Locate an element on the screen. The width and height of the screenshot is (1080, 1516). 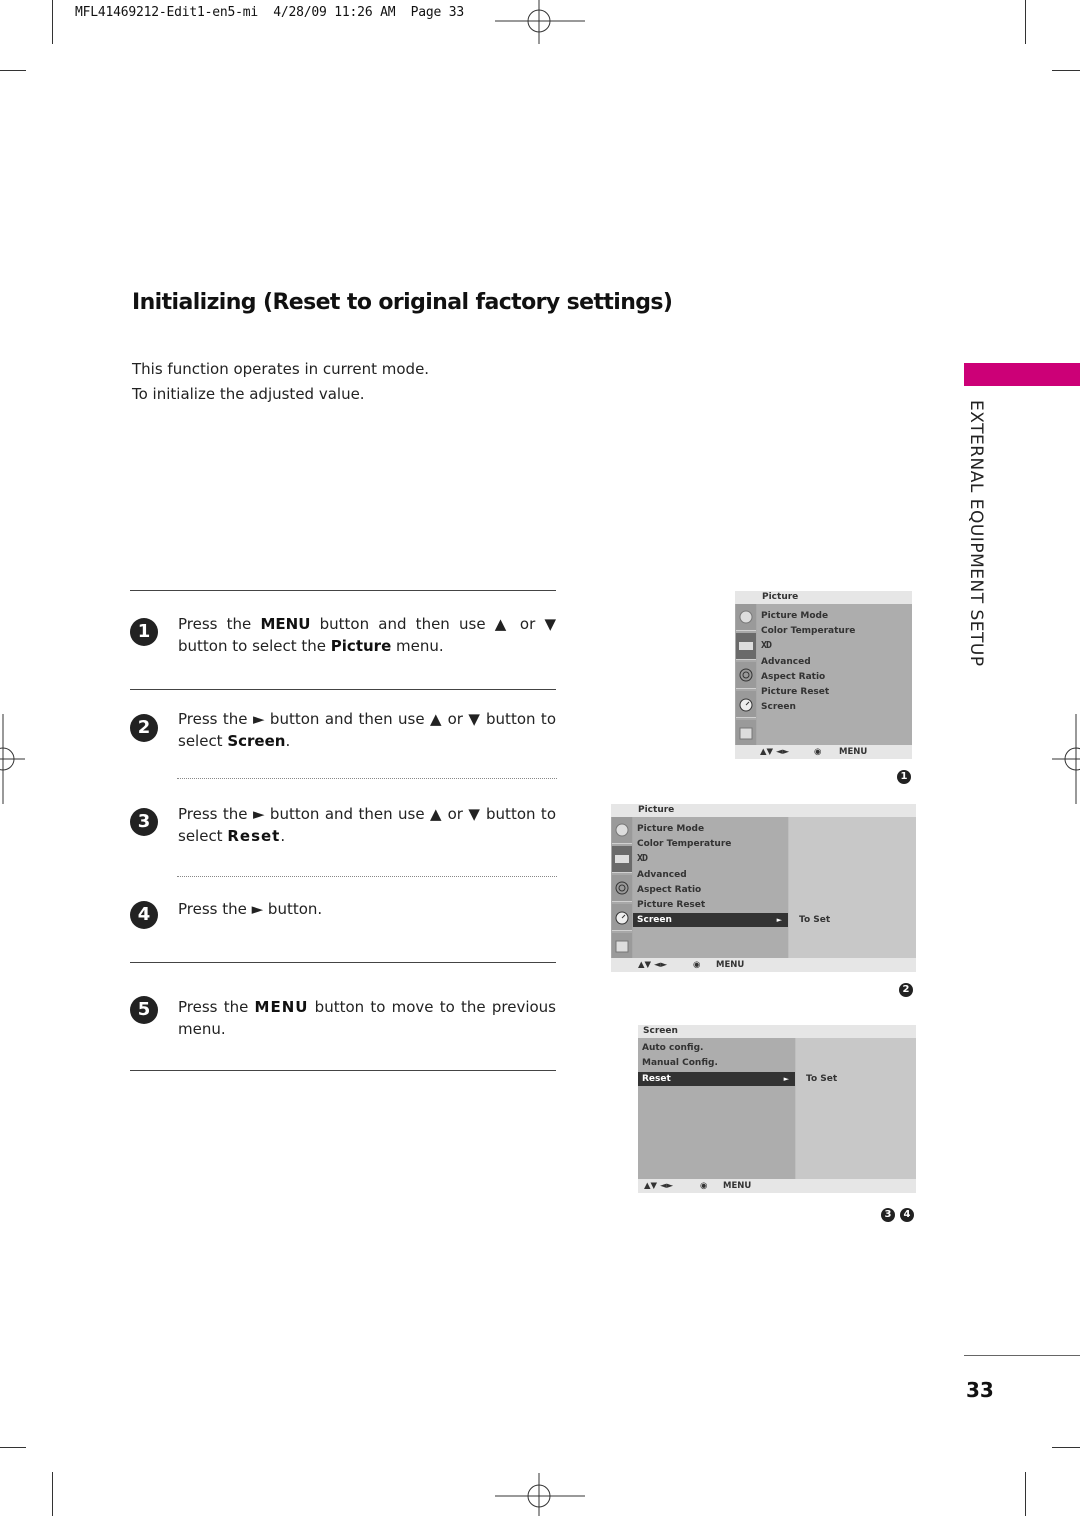
footer-rule is located at coordinates (1022, 1355).